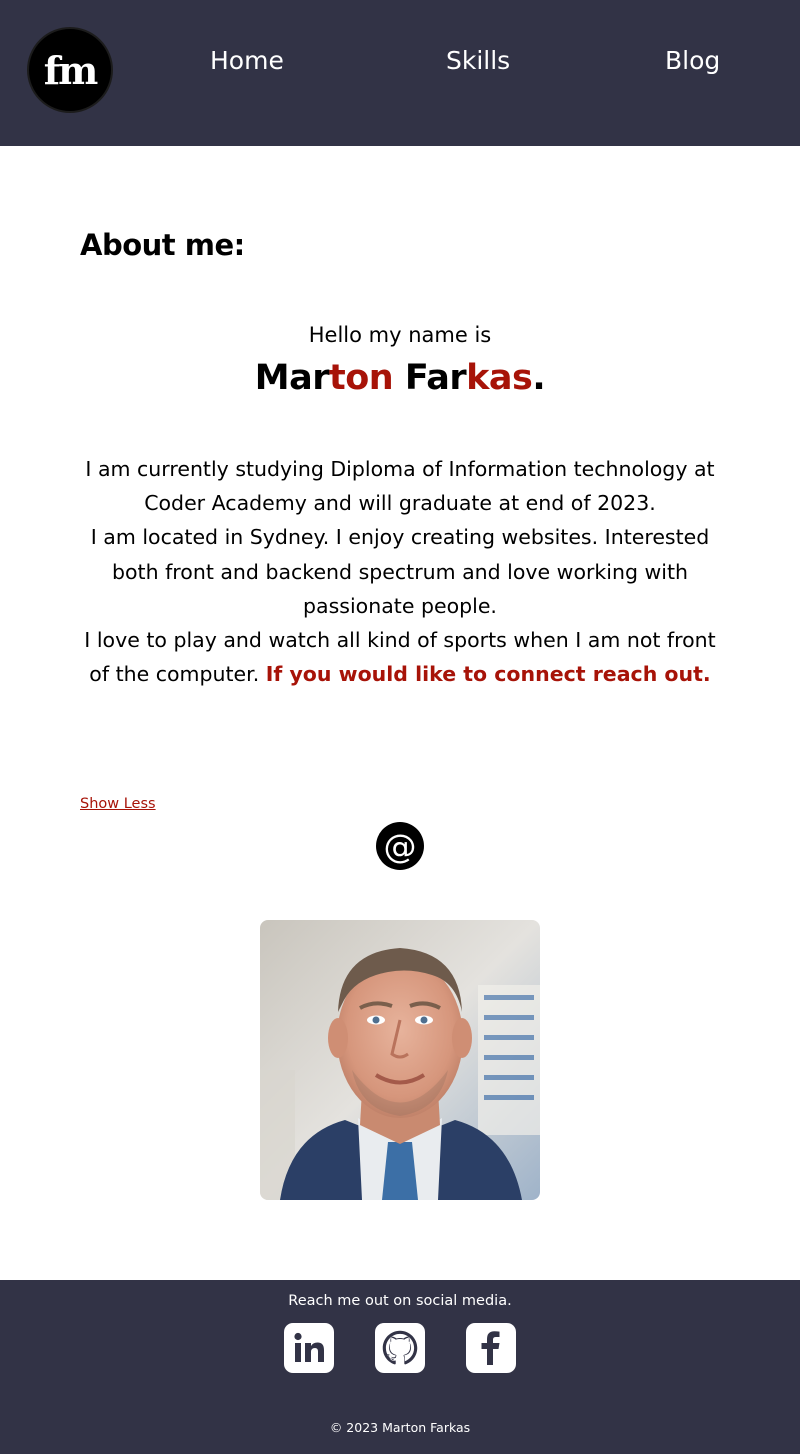 The image size is (800, 1454). Describe the element at coordinates (499, 378) in the screenshot. I see `name-part: kas` at that location.